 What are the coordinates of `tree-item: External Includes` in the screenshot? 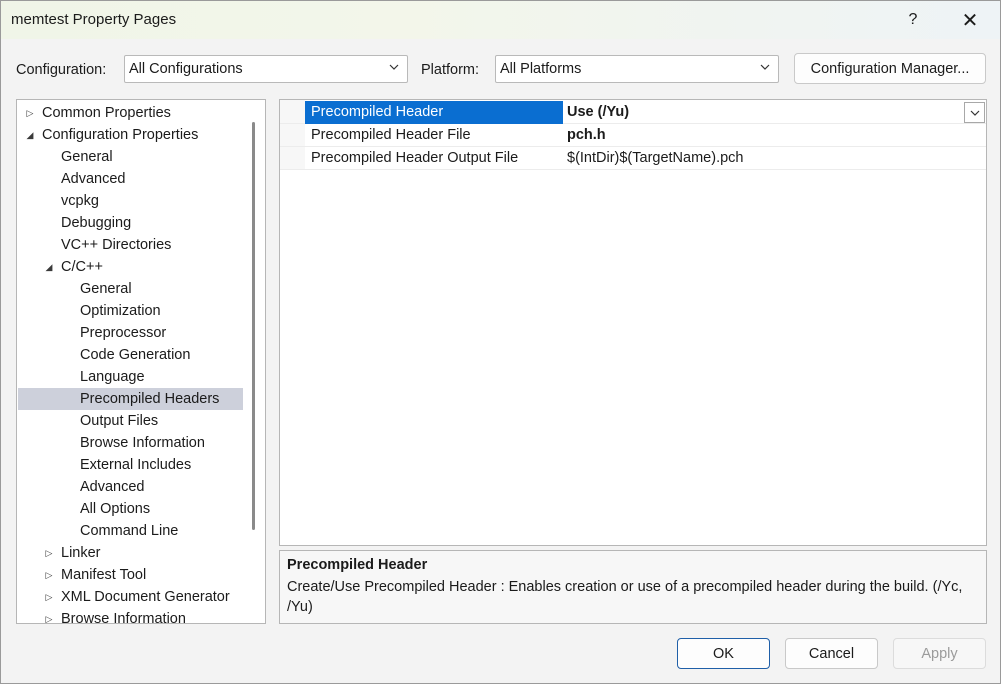 It's located at (130, 465).